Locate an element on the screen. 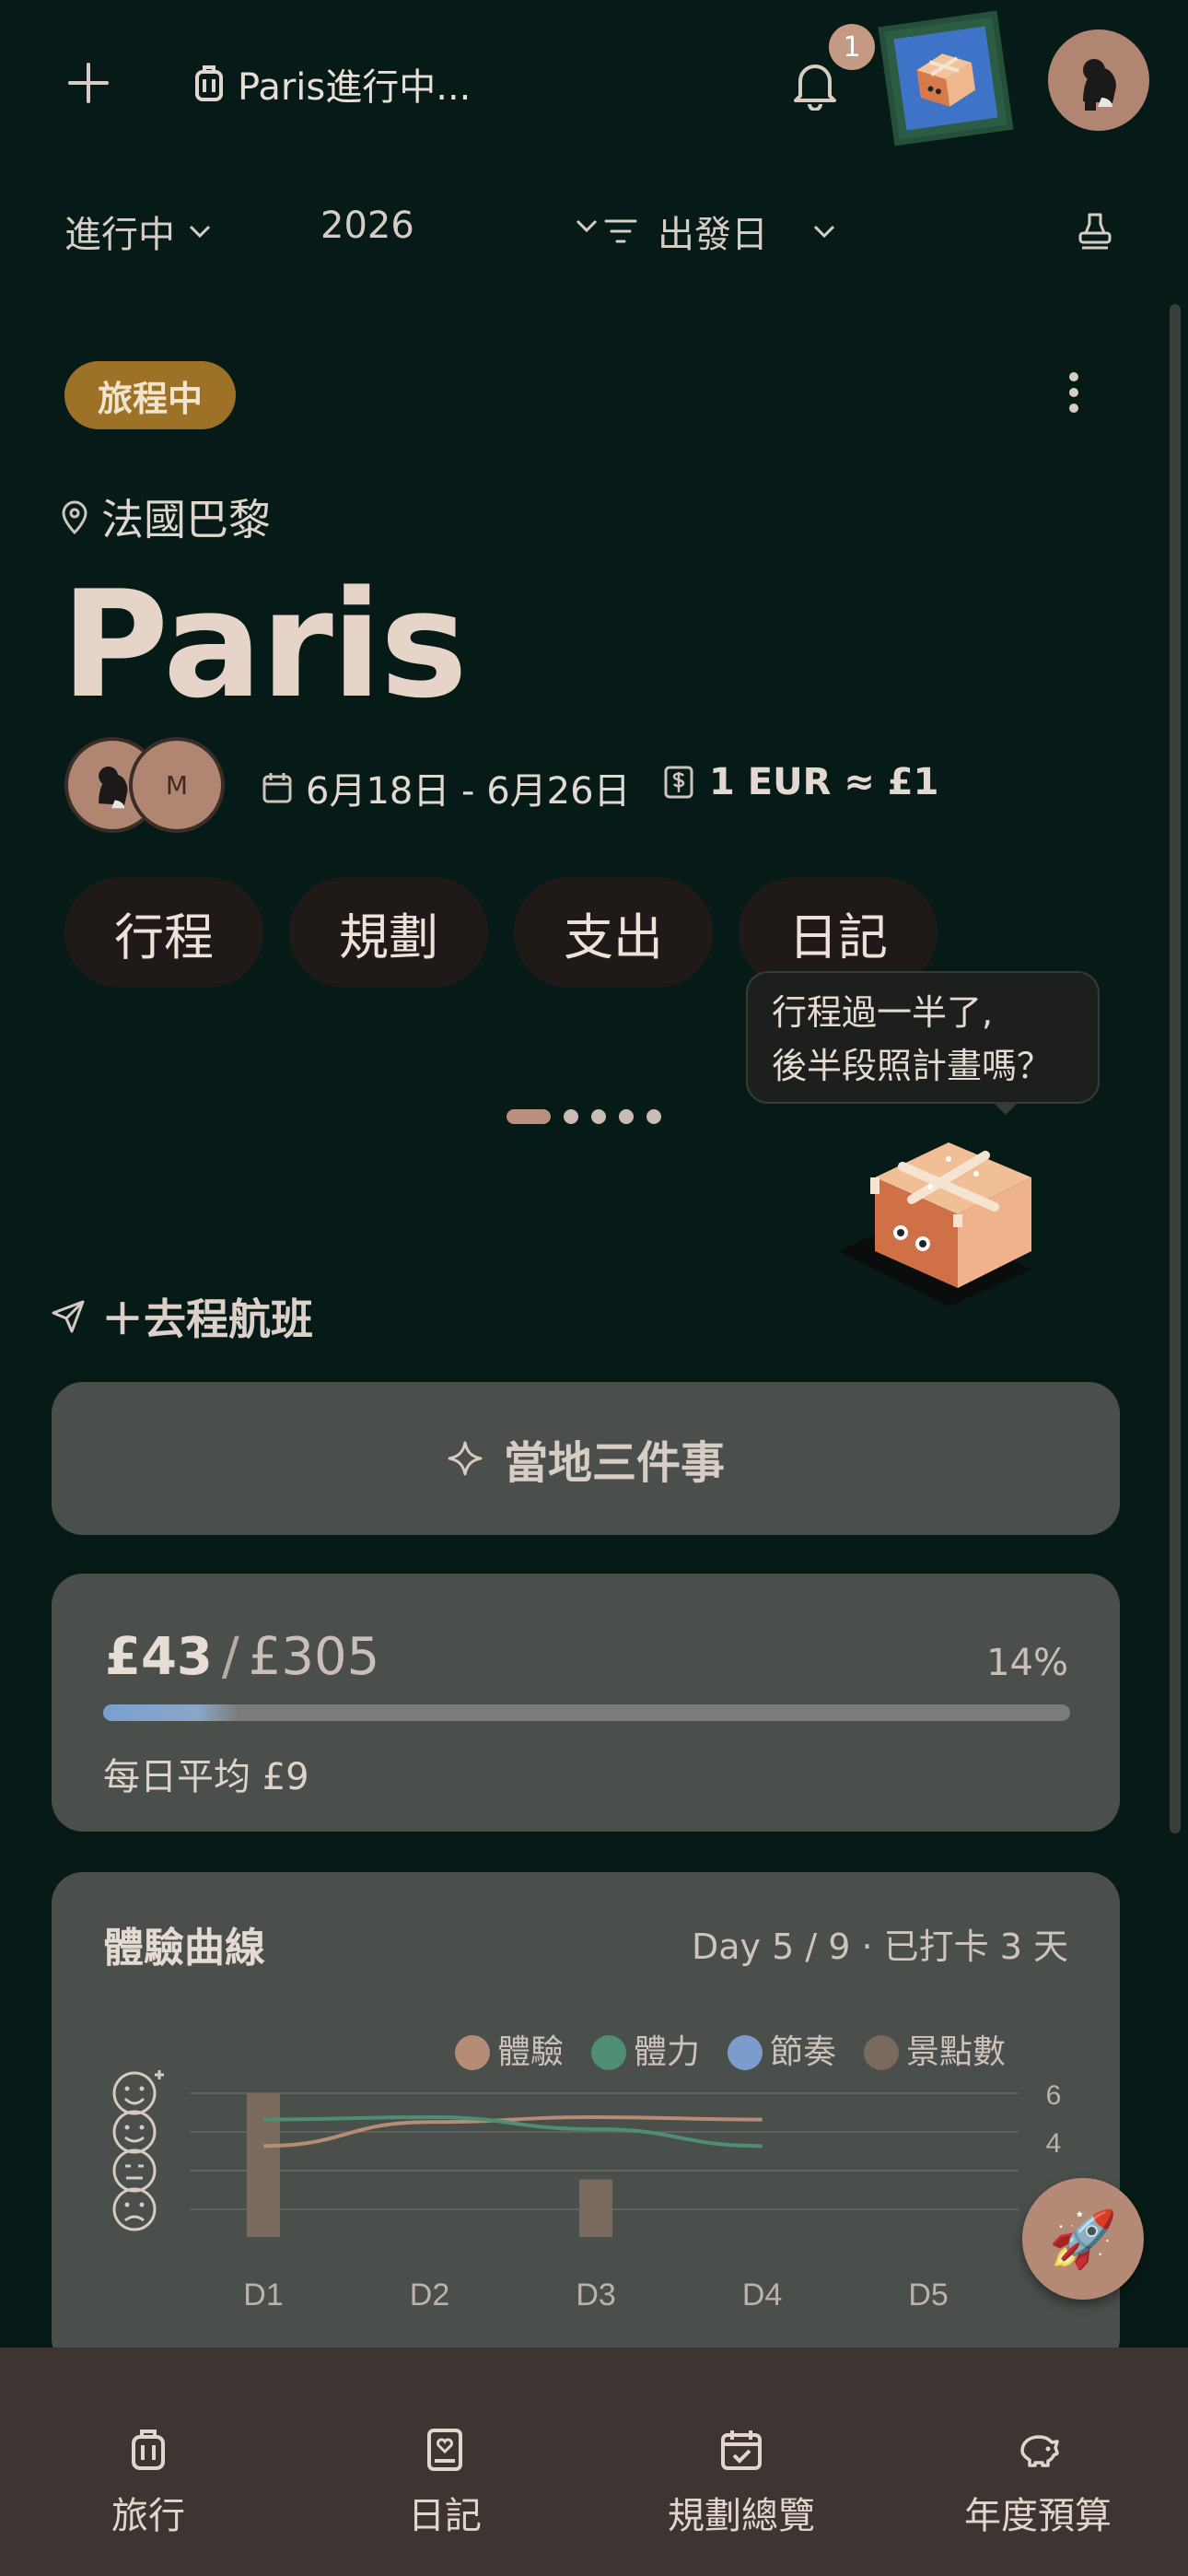 The image size is (1188, 2576). trip-status-badge: 旅程中 is located at coordinates (150, 395).